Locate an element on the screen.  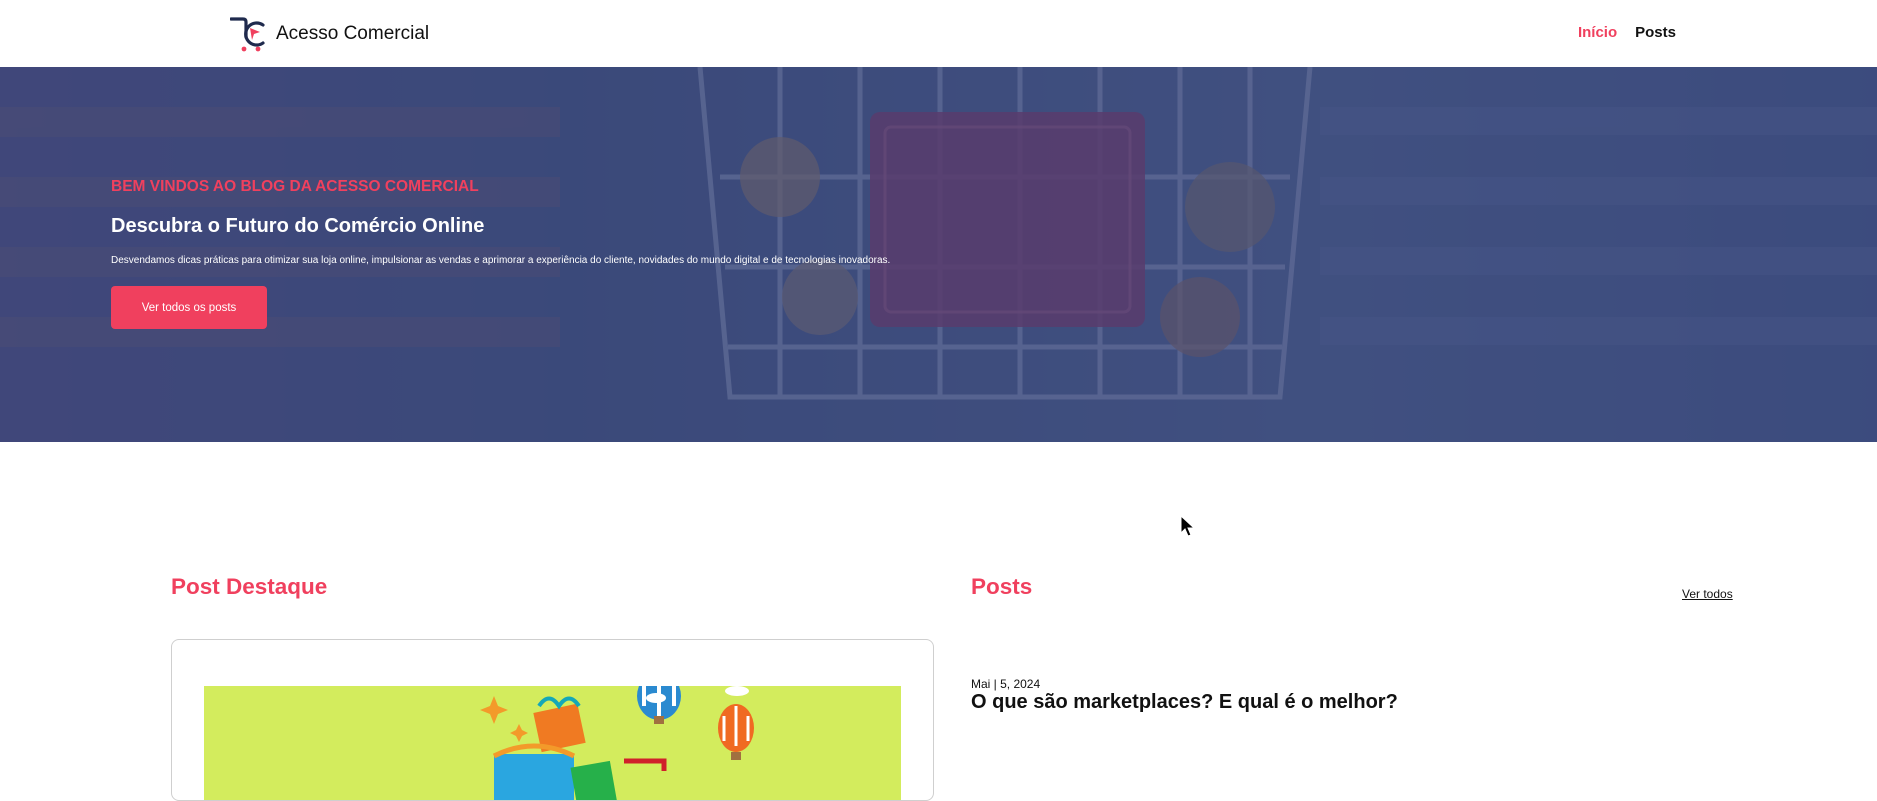
brand: Acesso Comercial is located at coordinates (329, 34).